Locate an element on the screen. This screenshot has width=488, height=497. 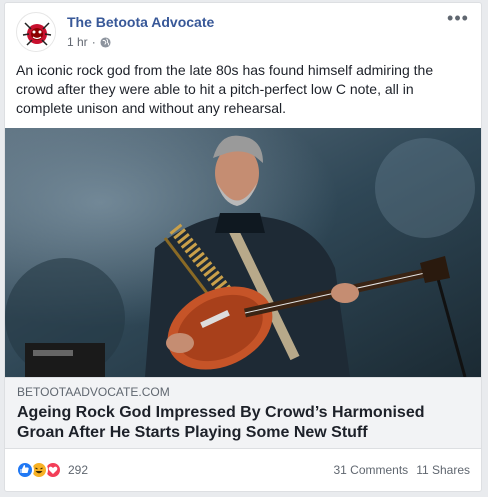
engagement-stats: 31 Comments 11 Shares is located at coordinates (401, 470).